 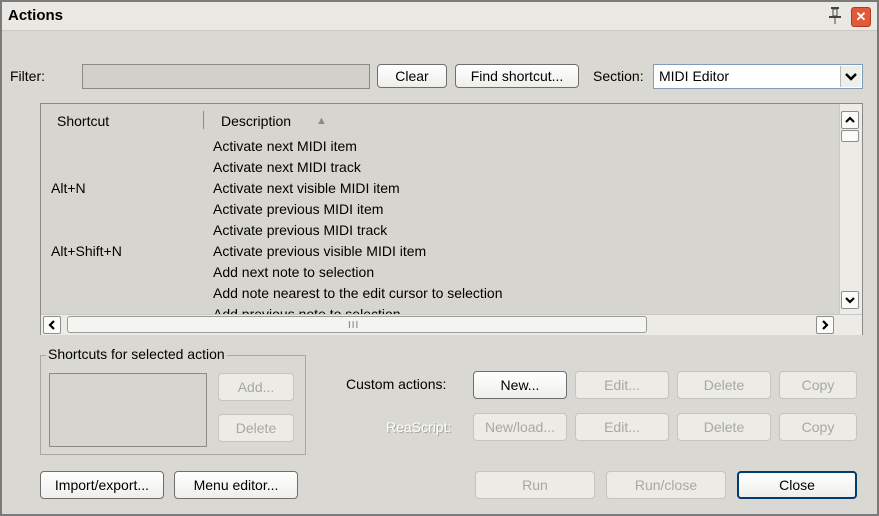 What do you see at coordinates (36, 15) in the screenshot?
I see `window-title: Actions` at bounding box center [36, 15].